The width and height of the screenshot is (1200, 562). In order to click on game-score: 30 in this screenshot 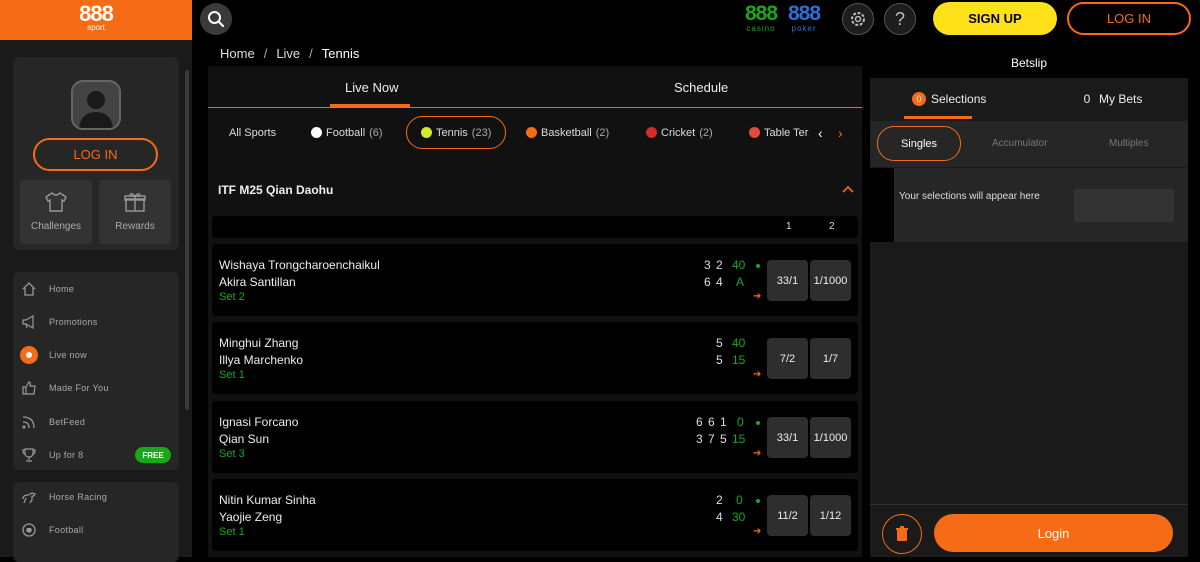, I will do `click(739, 517)`.